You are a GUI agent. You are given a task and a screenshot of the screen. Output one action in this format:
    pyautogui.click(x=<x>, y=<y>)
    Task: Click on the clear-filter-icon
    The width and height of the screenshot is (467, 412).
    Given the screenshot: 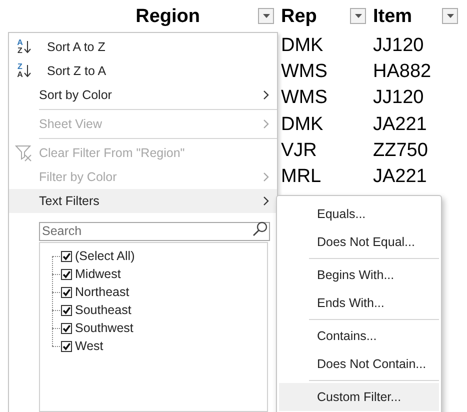 What is the action you would take?
    pyautogui.click(x=24, y=153)
    